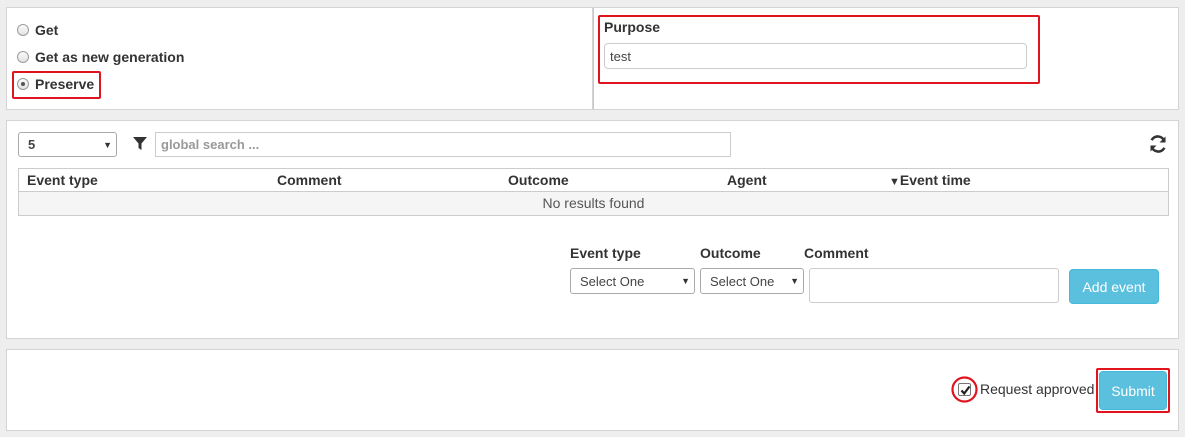 The width and height of the screenshot is (1185, 437). What do you see at coordinates (23, 57) in the screenshot?
I see `radio-get-new-generation-button` at bounding box center [23, 57].